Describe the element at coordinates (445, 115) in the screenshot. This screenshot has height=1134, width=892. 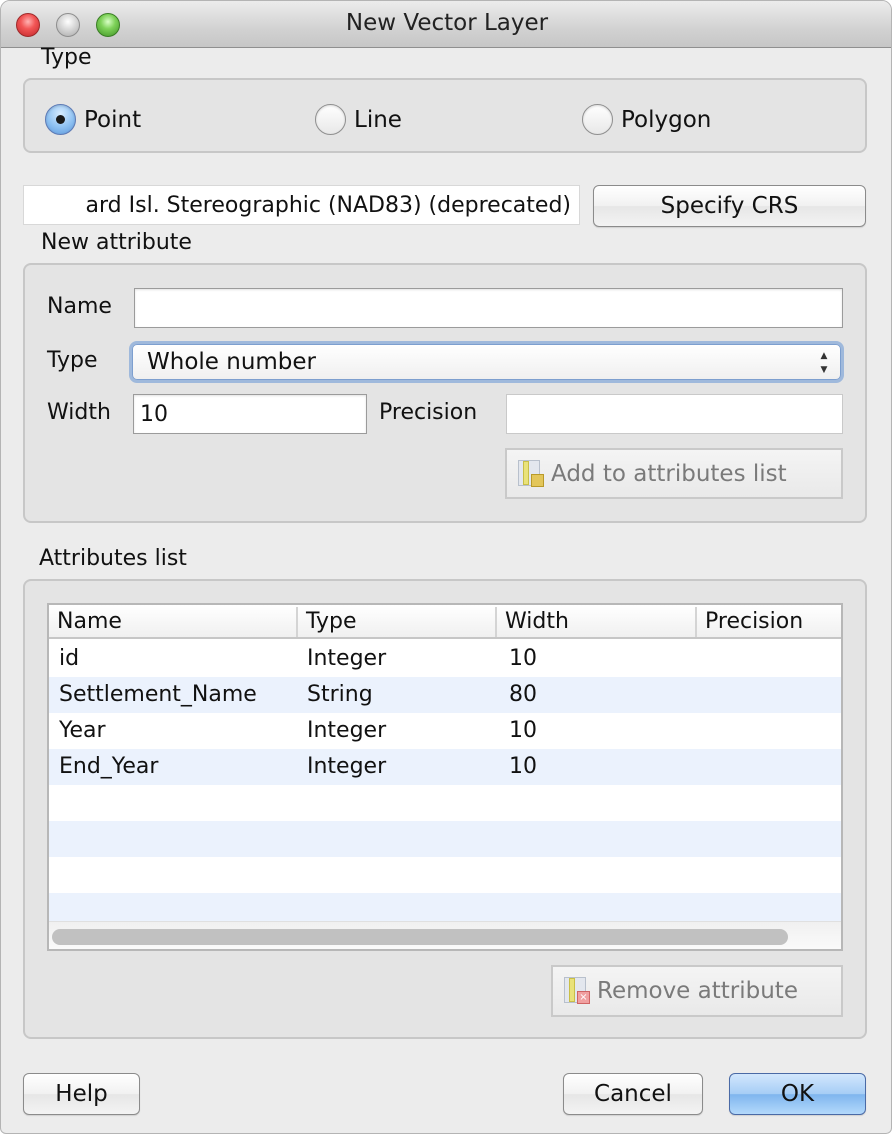
I see `type-group: Point Line Polygon` at that location.